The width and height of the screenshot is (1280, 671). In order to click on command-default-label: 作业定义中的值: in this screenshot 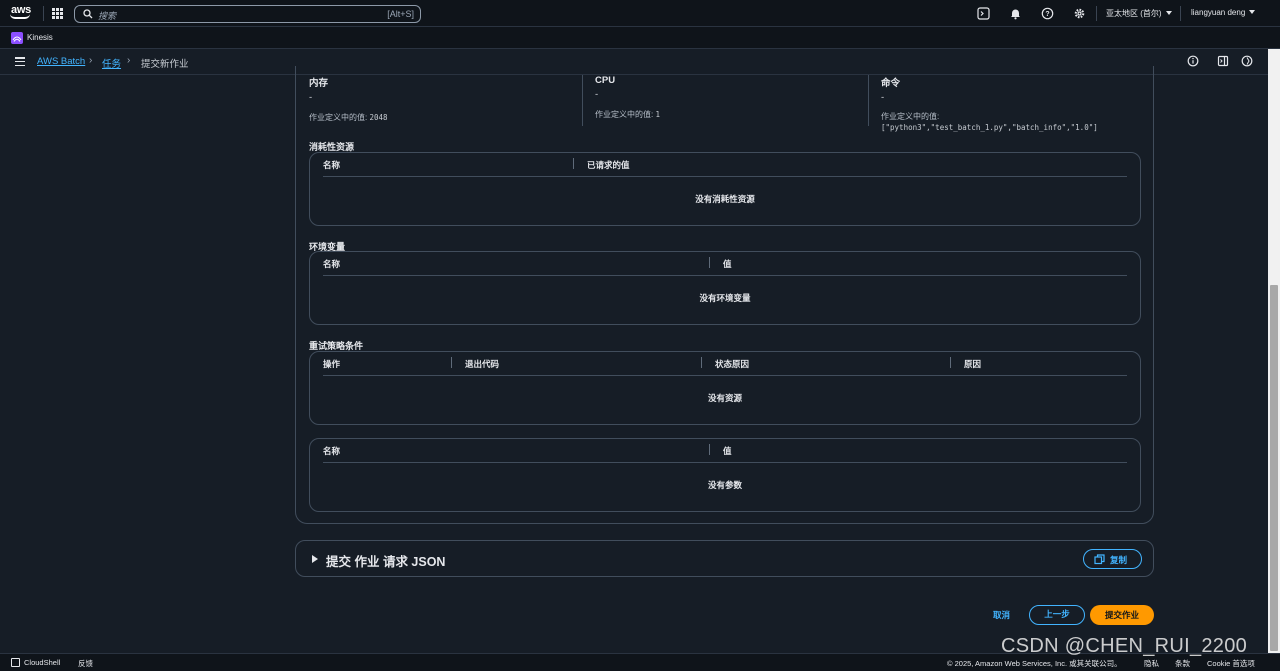, I will do `click(910, 116)`.